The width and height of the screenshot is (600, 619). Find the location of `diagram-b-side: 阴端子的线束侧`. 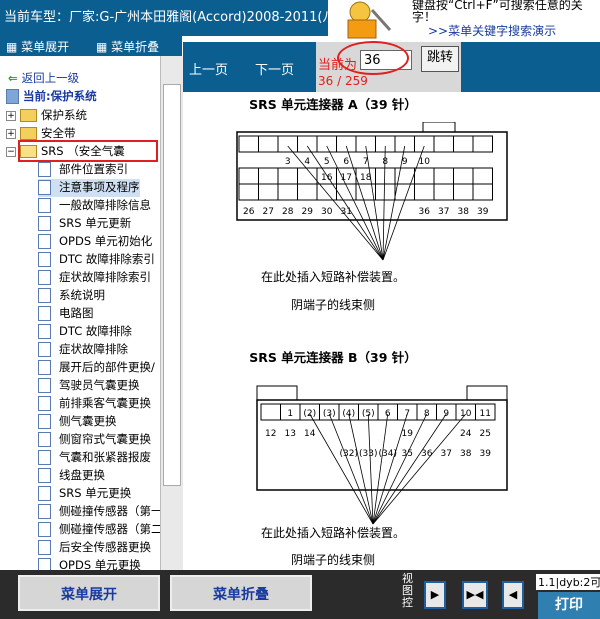

diagram-b-side: 阴端子的线束侧 is located at coordinates (332, 560).